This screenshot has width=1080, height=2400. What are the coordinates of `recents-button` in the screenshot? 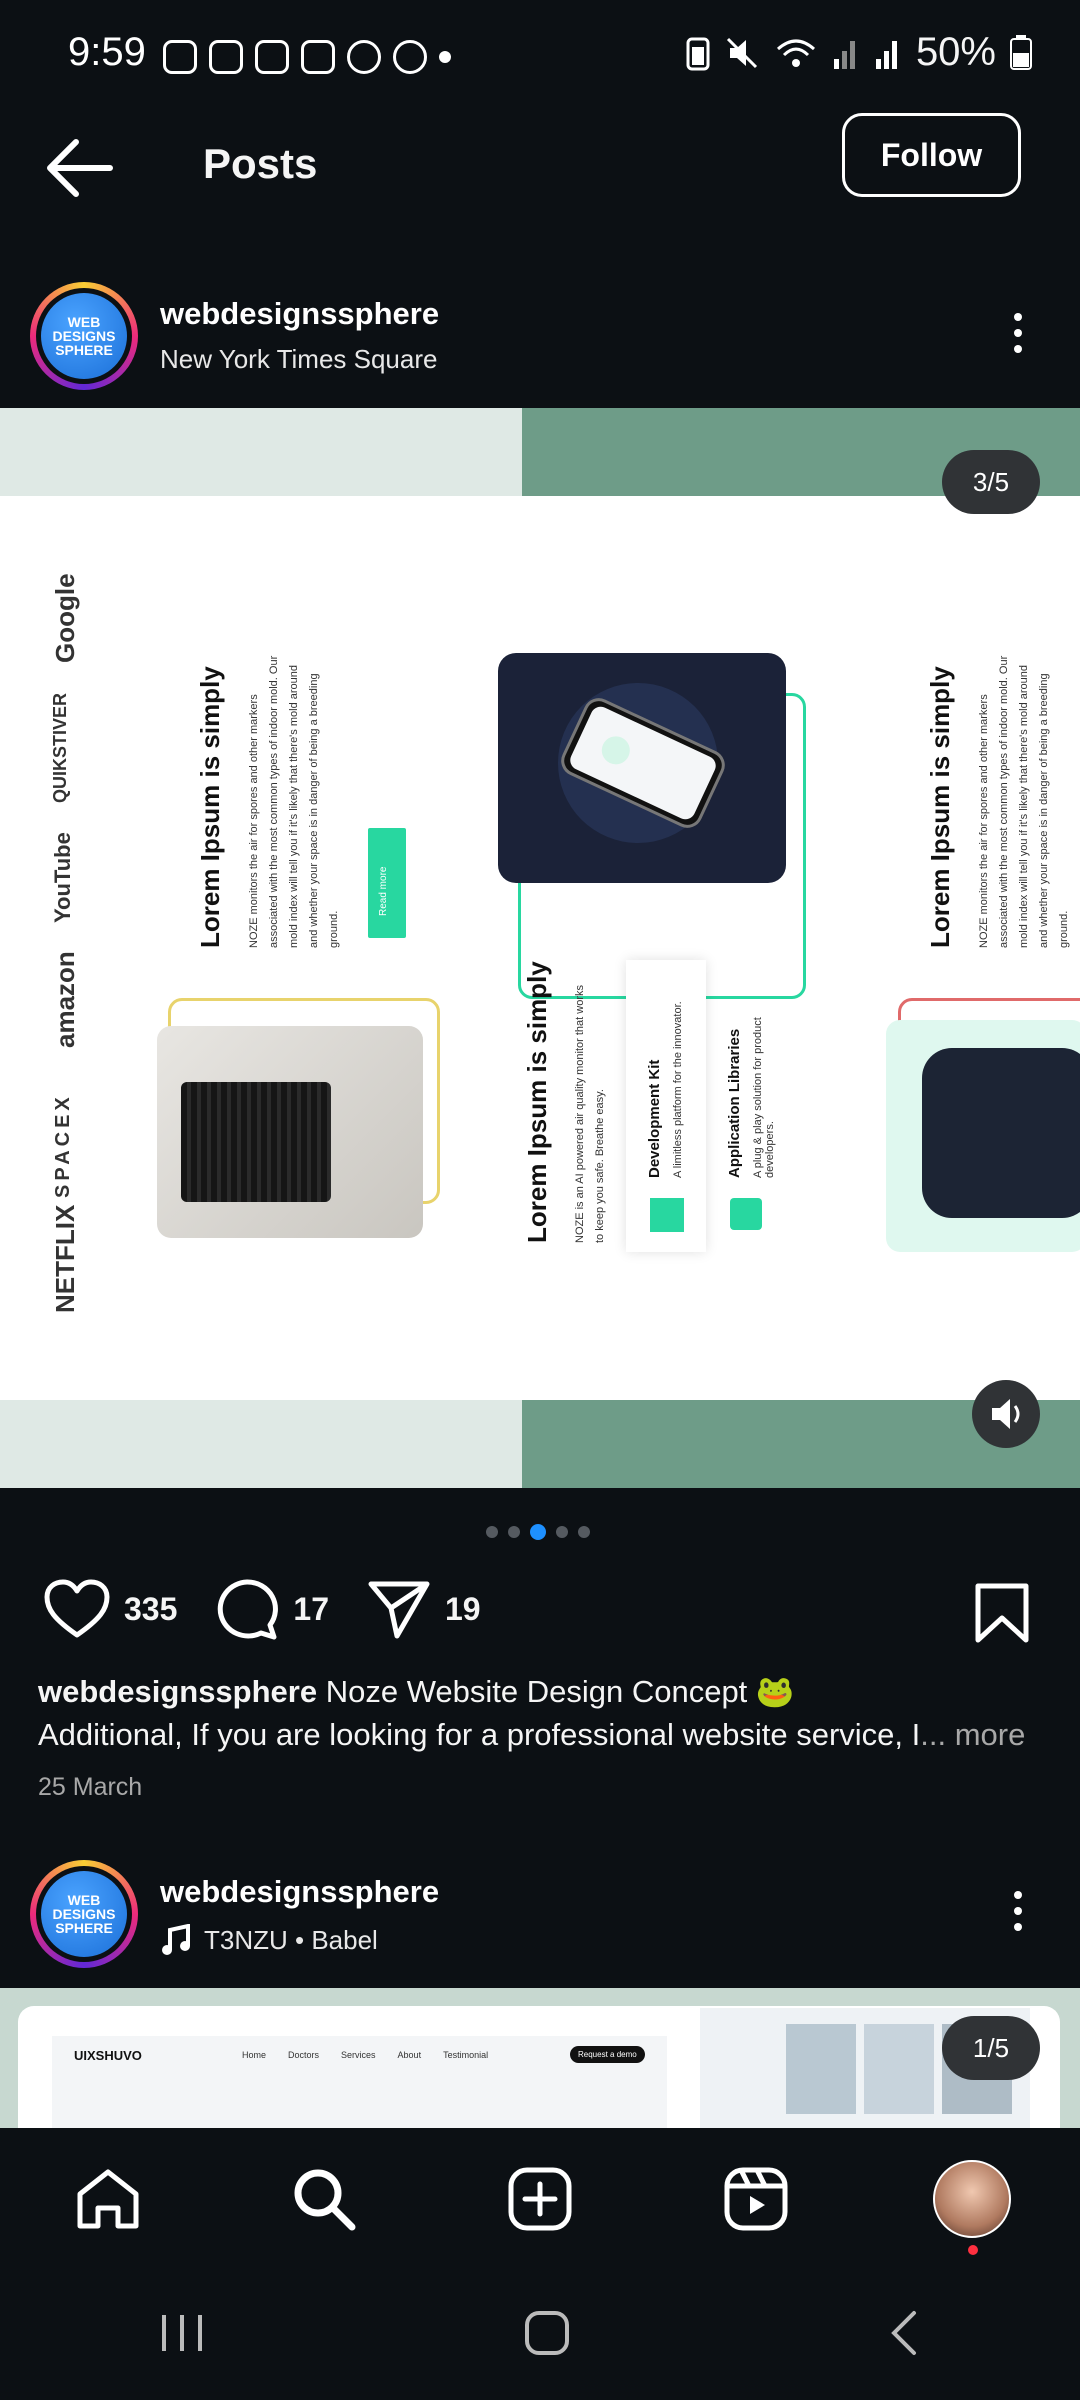 It's located at (183, 2335).